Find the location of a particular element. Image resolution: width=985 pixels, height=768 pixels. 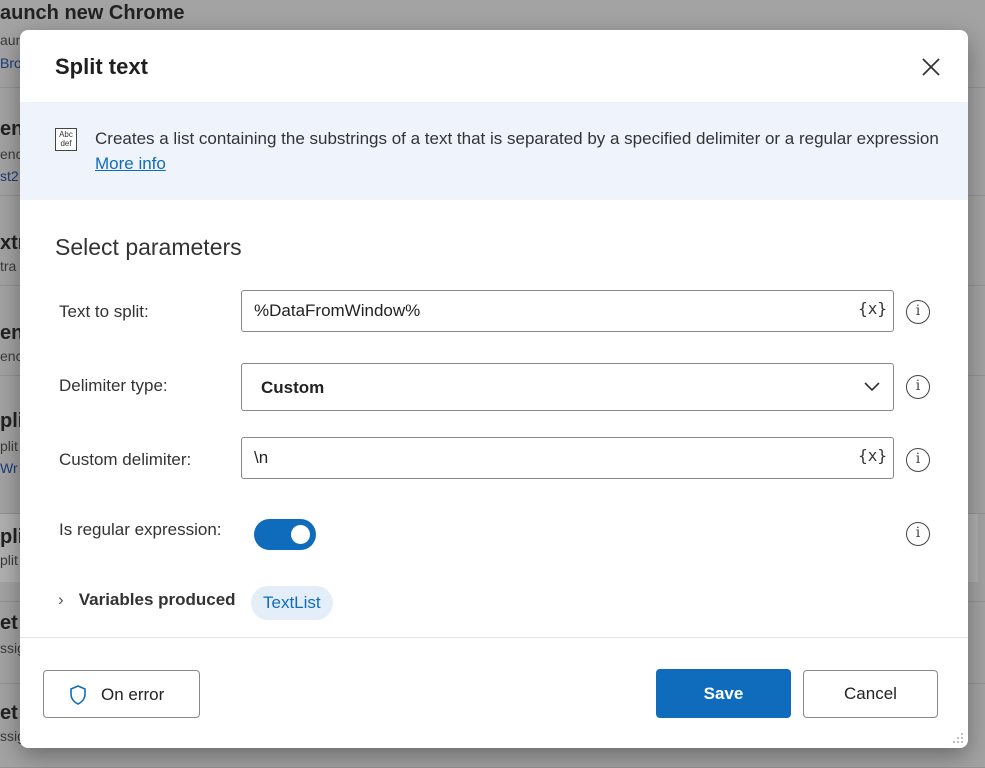

dialog-title: Split text is located at coordinates (101, 66).